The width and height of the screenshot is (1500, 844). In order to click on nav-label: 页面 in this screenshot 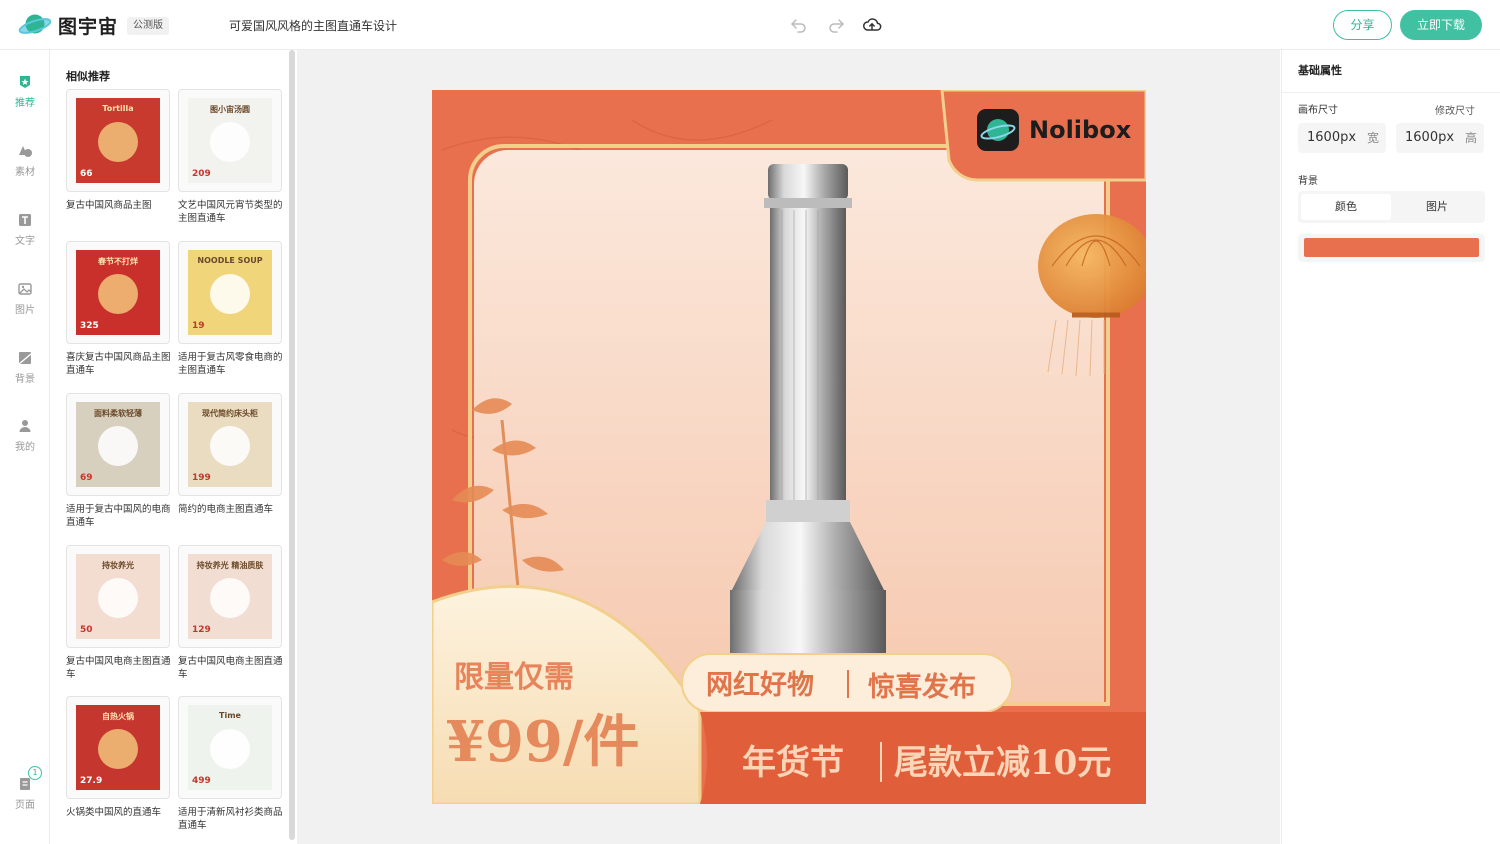, I will do `click(25, 805)`.